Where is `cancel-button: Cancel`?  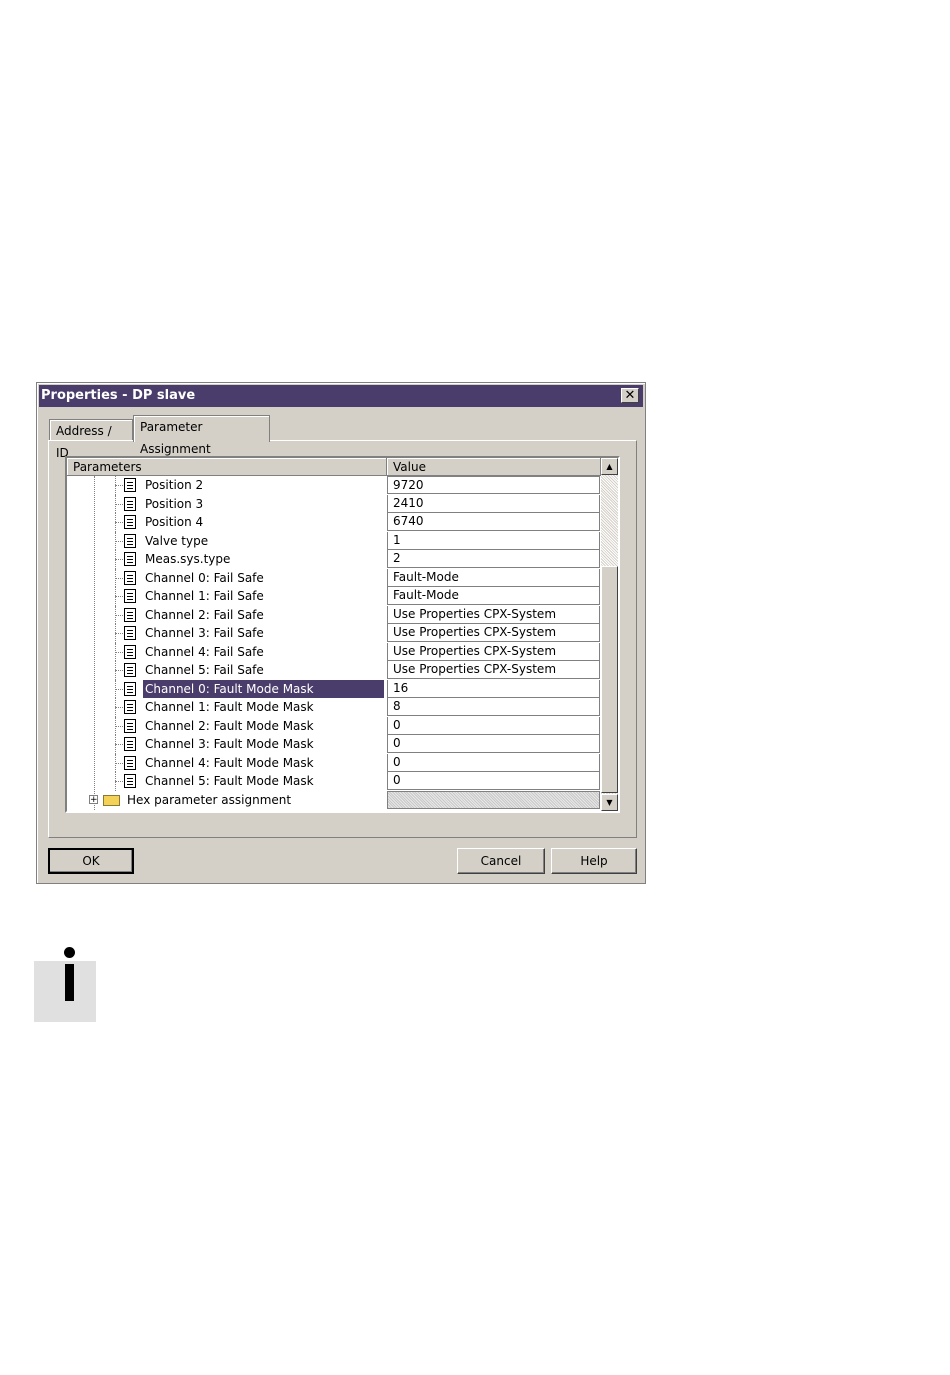 cancel-button: Cancel is located at coordinates (501, 861).